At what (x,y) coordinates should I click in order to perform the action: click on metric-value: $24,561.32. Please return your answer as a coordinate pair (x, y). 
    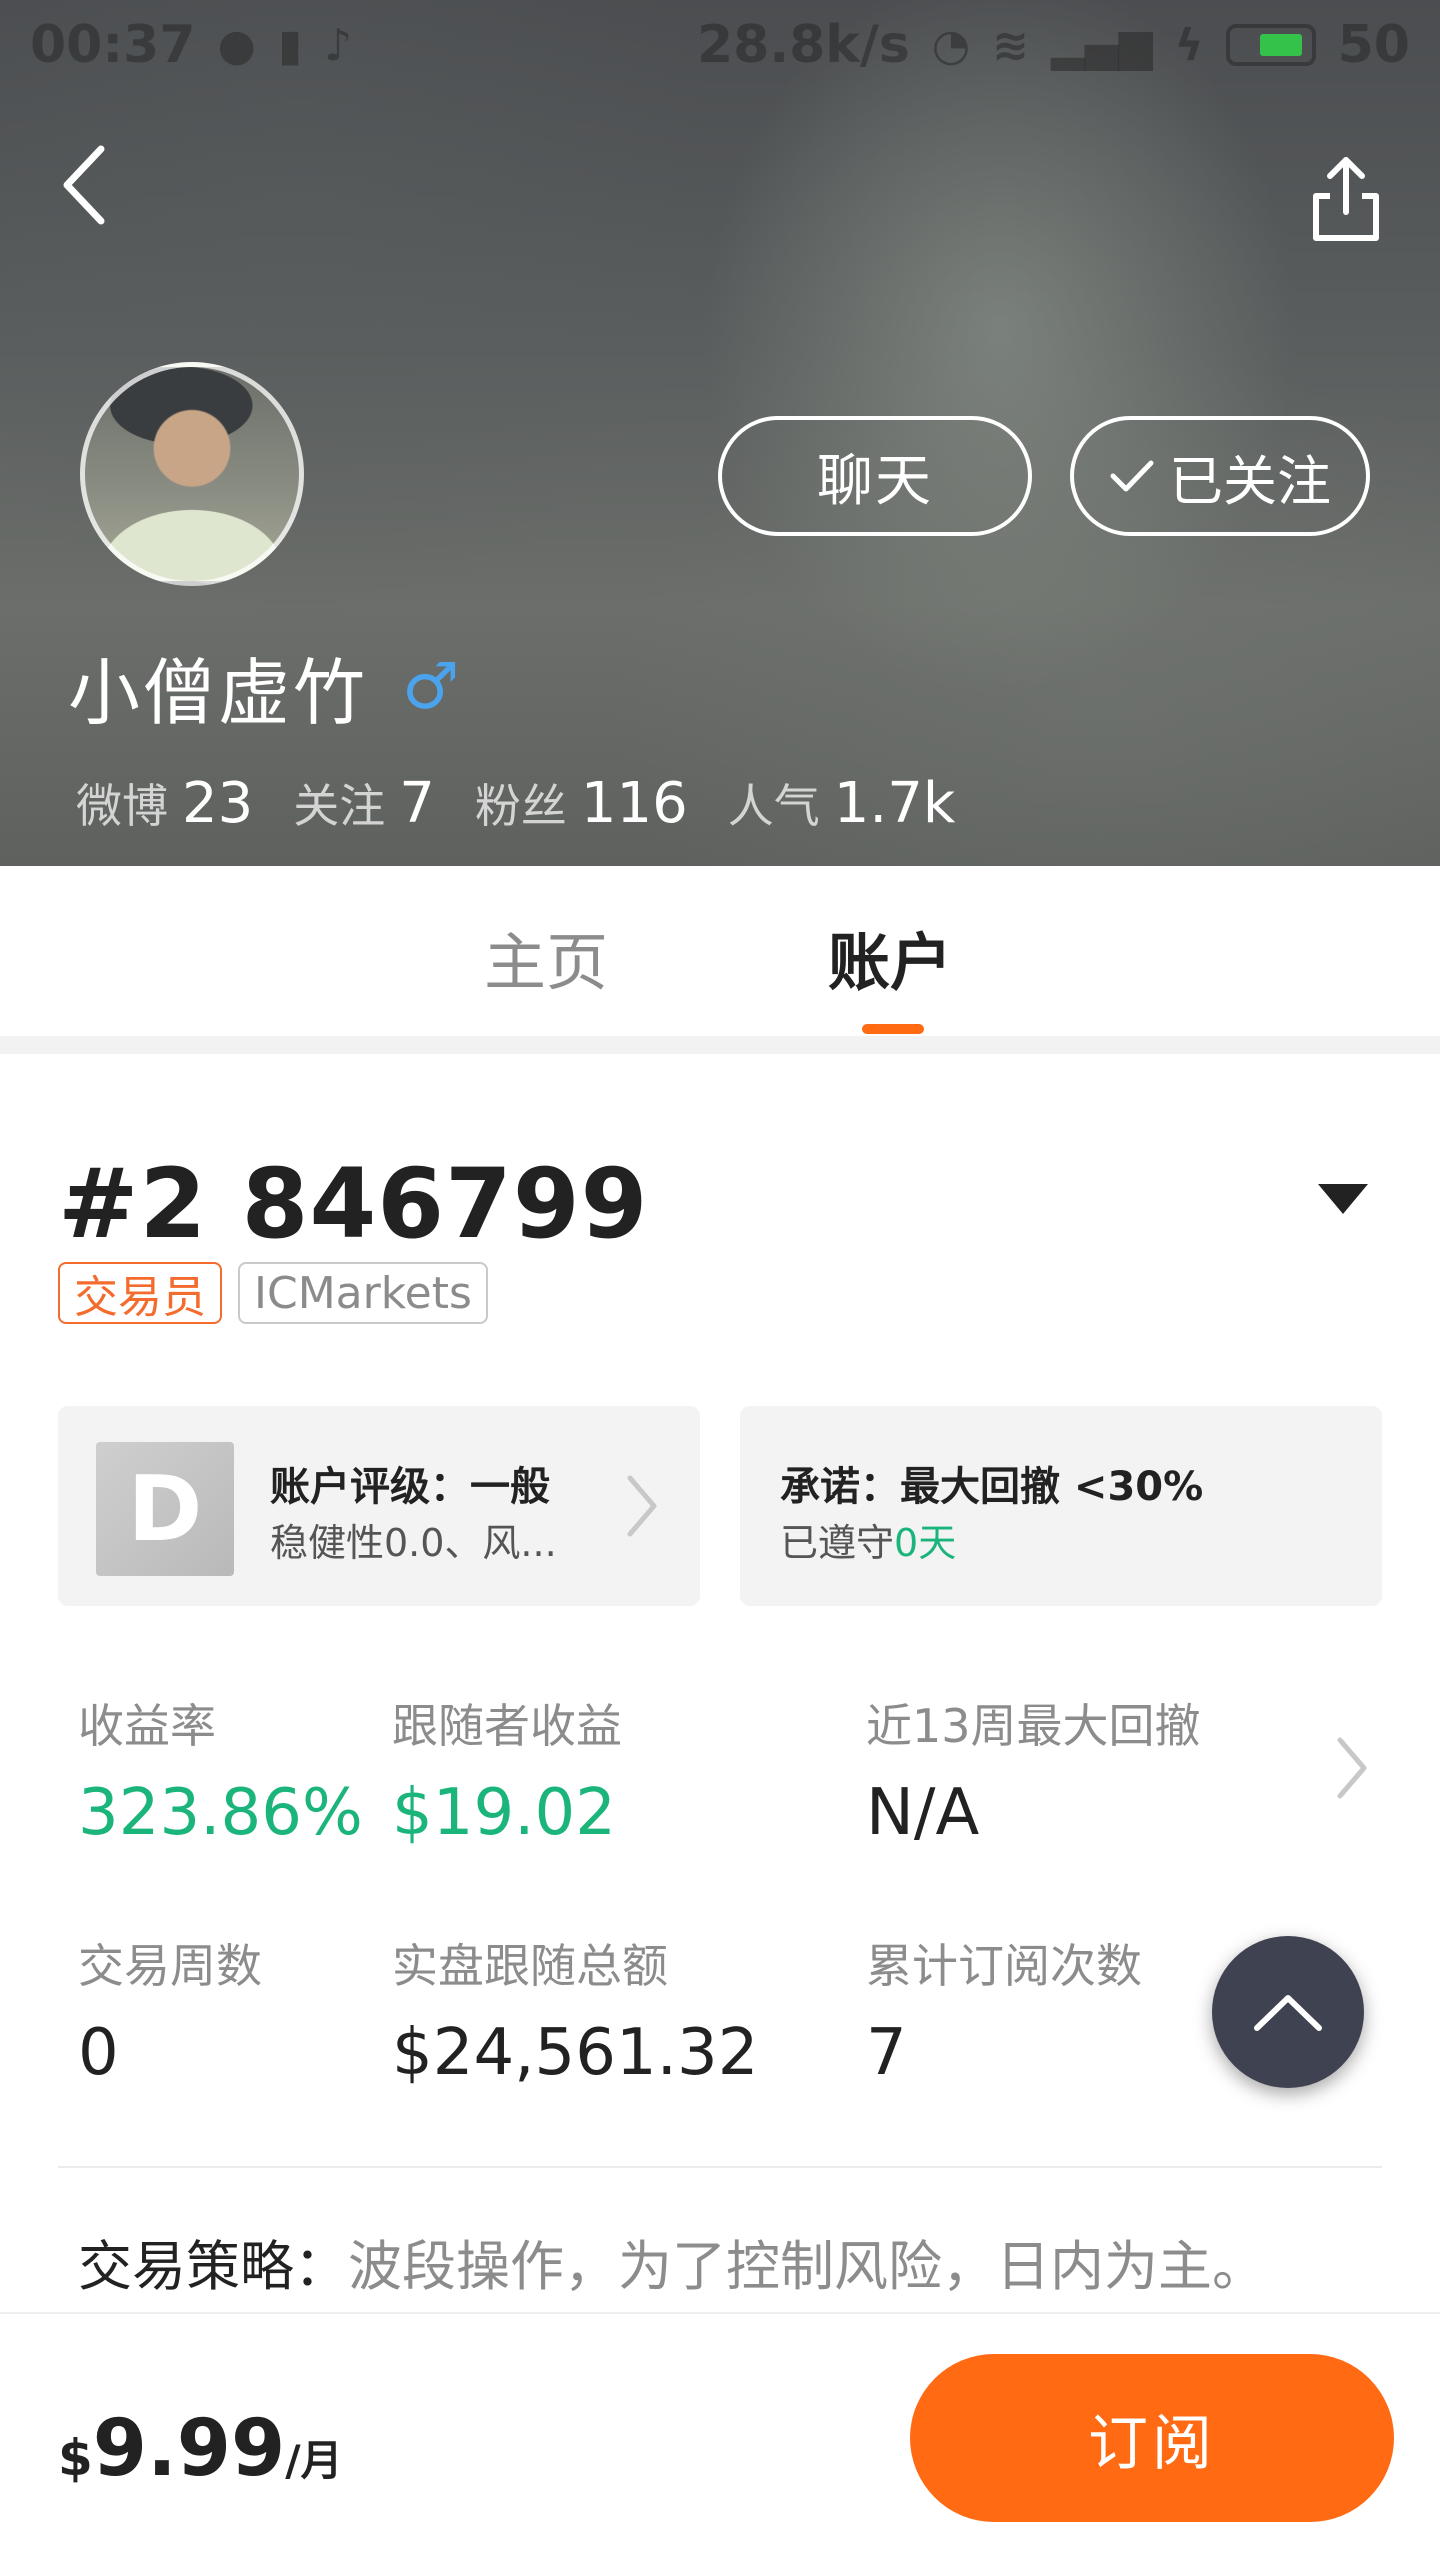
    Looking at the image, I should click on (575, 2053).